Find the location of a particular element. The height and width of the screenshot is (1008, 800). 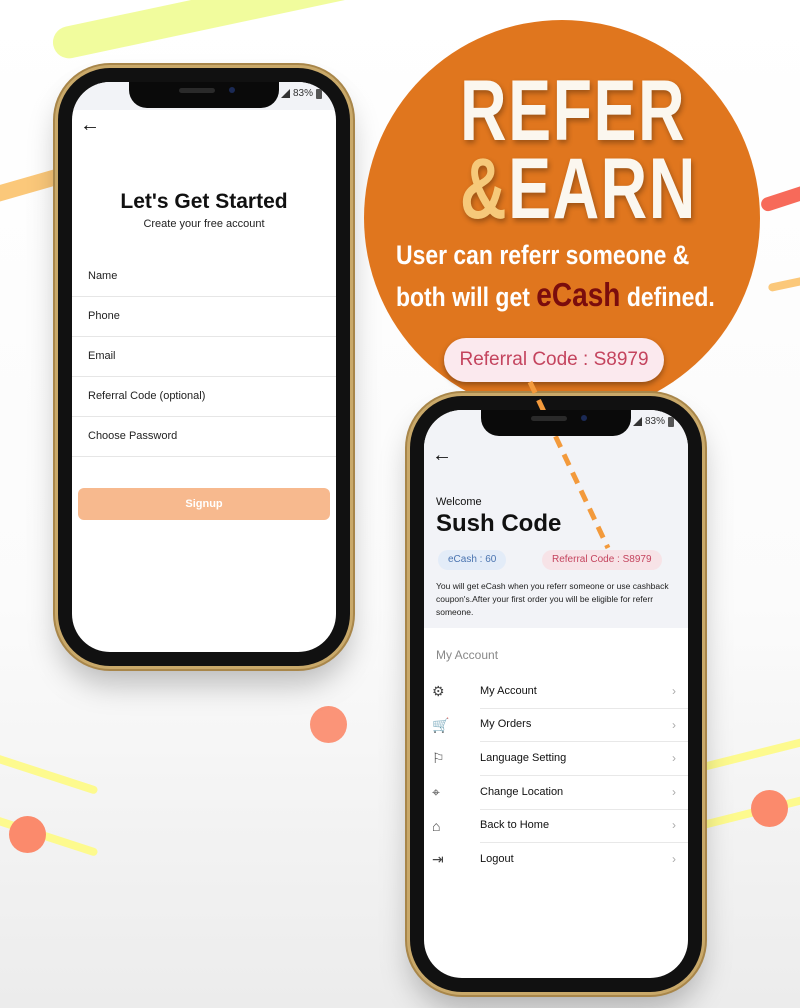

ecash-badge: eCash : 60 is located at coordinates (472, 560).